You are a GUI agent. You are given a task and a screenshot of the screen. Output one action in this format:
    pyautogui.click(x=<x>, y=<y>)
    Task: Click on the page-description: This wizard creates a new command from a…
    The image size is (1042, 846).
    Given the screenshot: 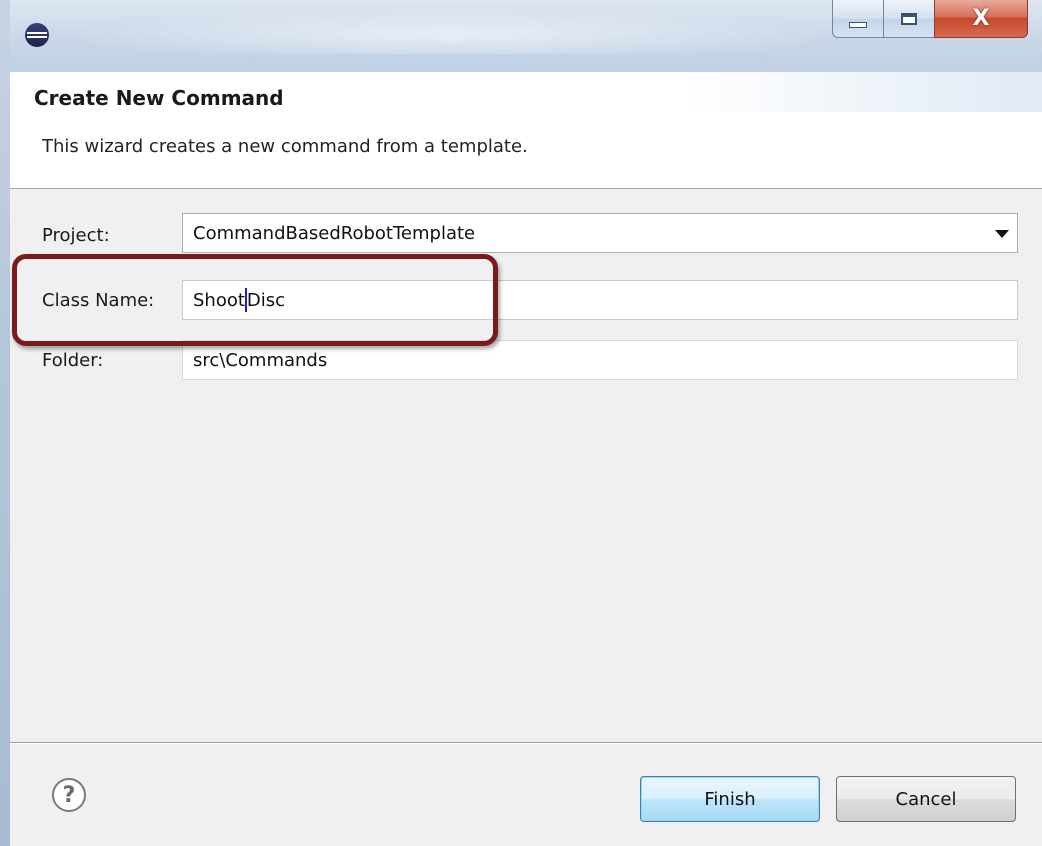 What is the action you would take?
    pyautogui.click(x=285, y=146)
    